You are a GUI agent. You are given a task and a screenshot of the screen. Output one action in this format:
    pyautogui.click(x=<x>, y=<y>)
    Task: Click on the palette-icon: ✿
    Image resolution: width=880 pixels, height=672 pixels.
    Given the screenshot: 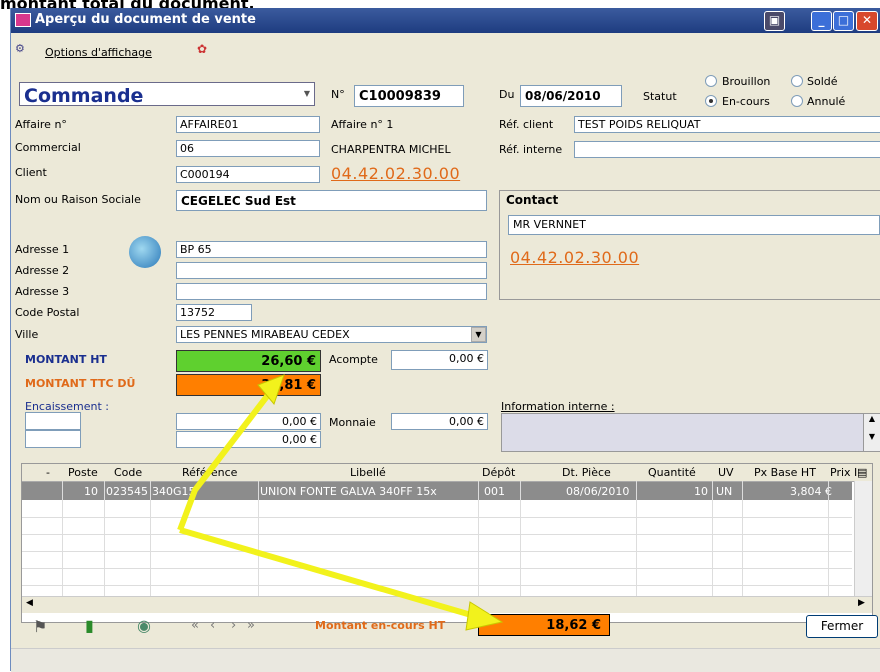 What is the action you would take?
    pyautogui.click(x=202, y=49)
    